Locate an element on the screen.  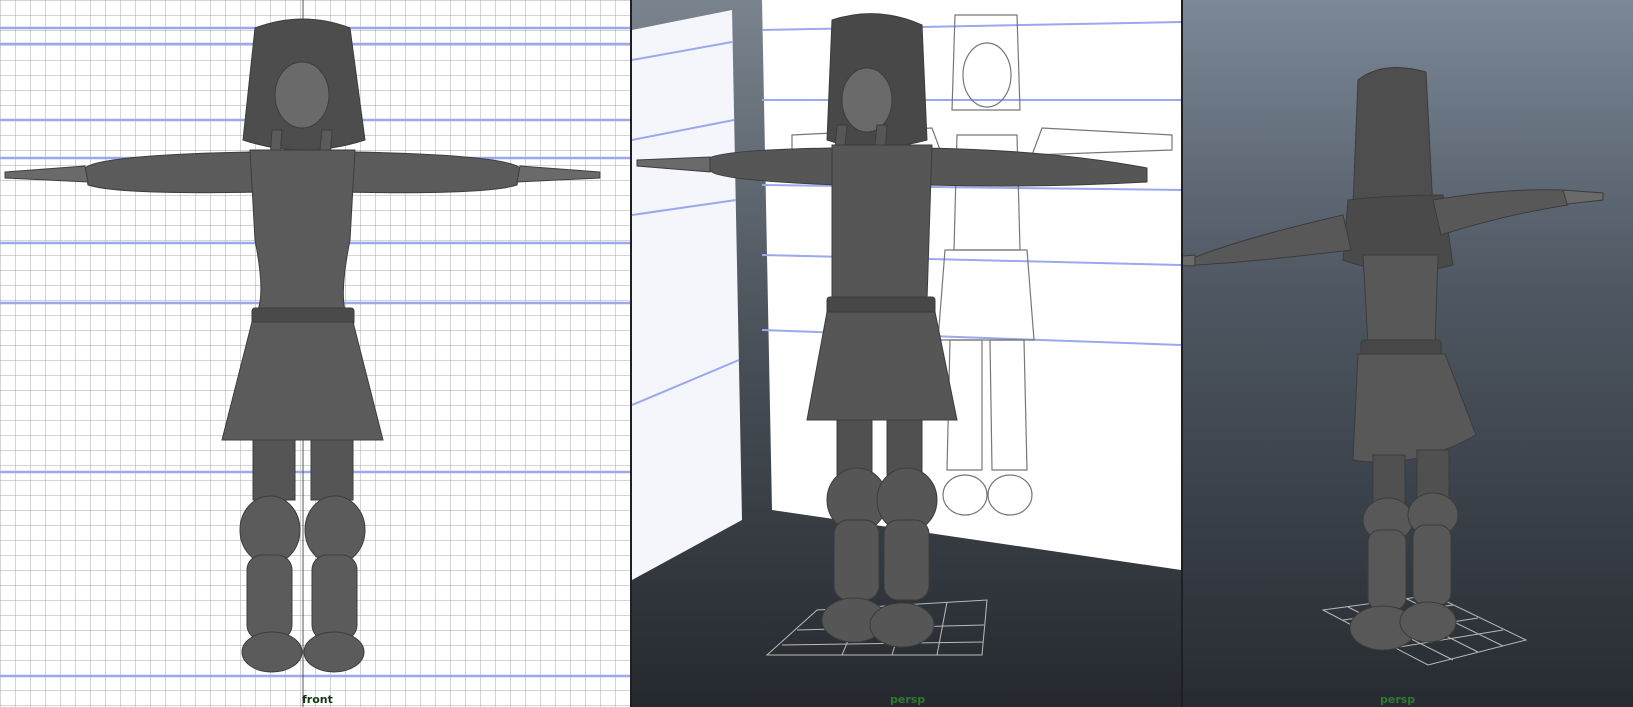
persp1-camera-label: persp is located at coordinates (908, 699).